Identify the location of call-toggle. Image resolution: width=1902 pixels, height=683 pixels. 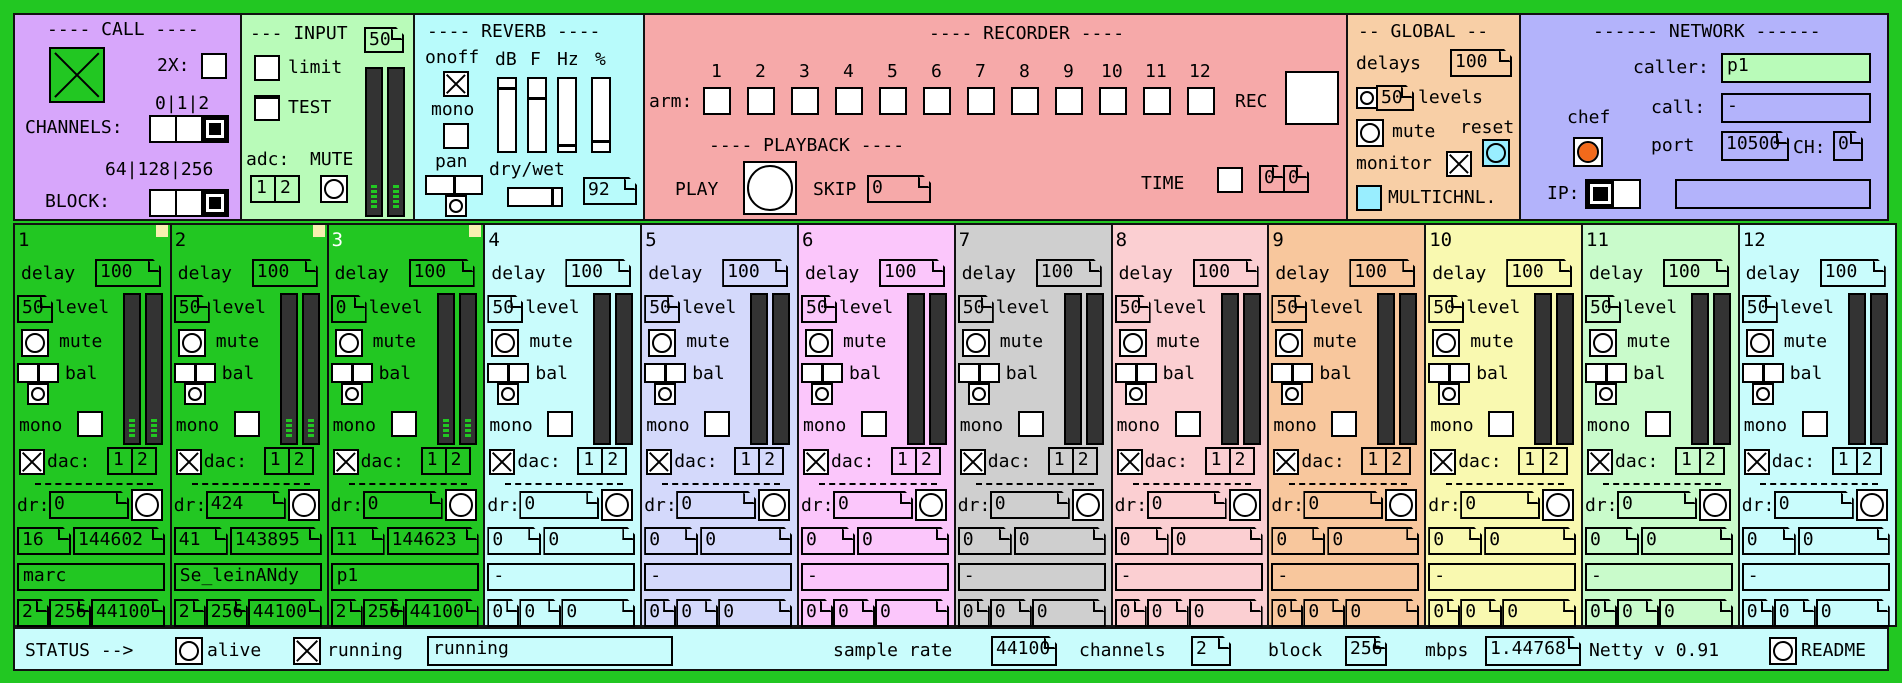
(77, 75).